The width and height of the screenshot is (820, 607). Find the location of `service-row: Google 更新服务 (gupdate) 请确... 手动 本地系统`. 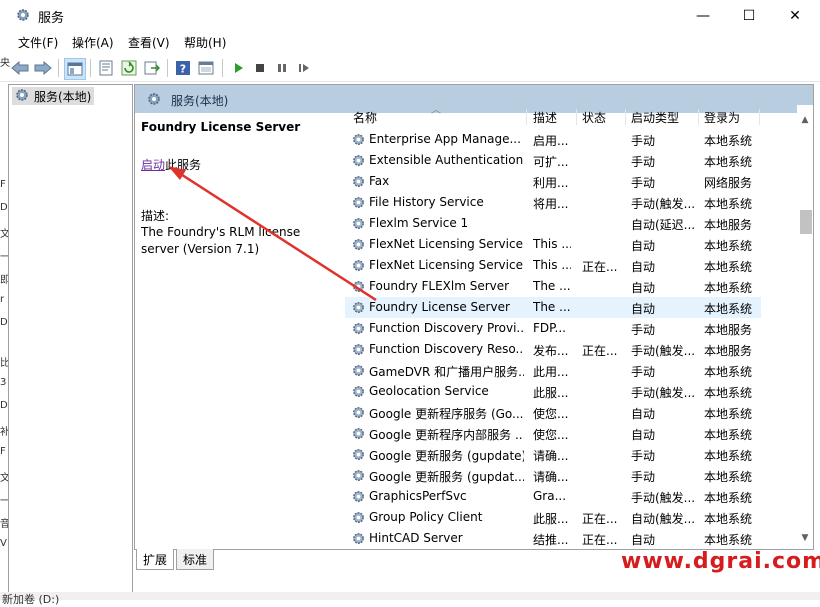

service-row: Google 更新服务 (gupdate) 请确... 手动 本地系统 is located at coordinates (553, 454).